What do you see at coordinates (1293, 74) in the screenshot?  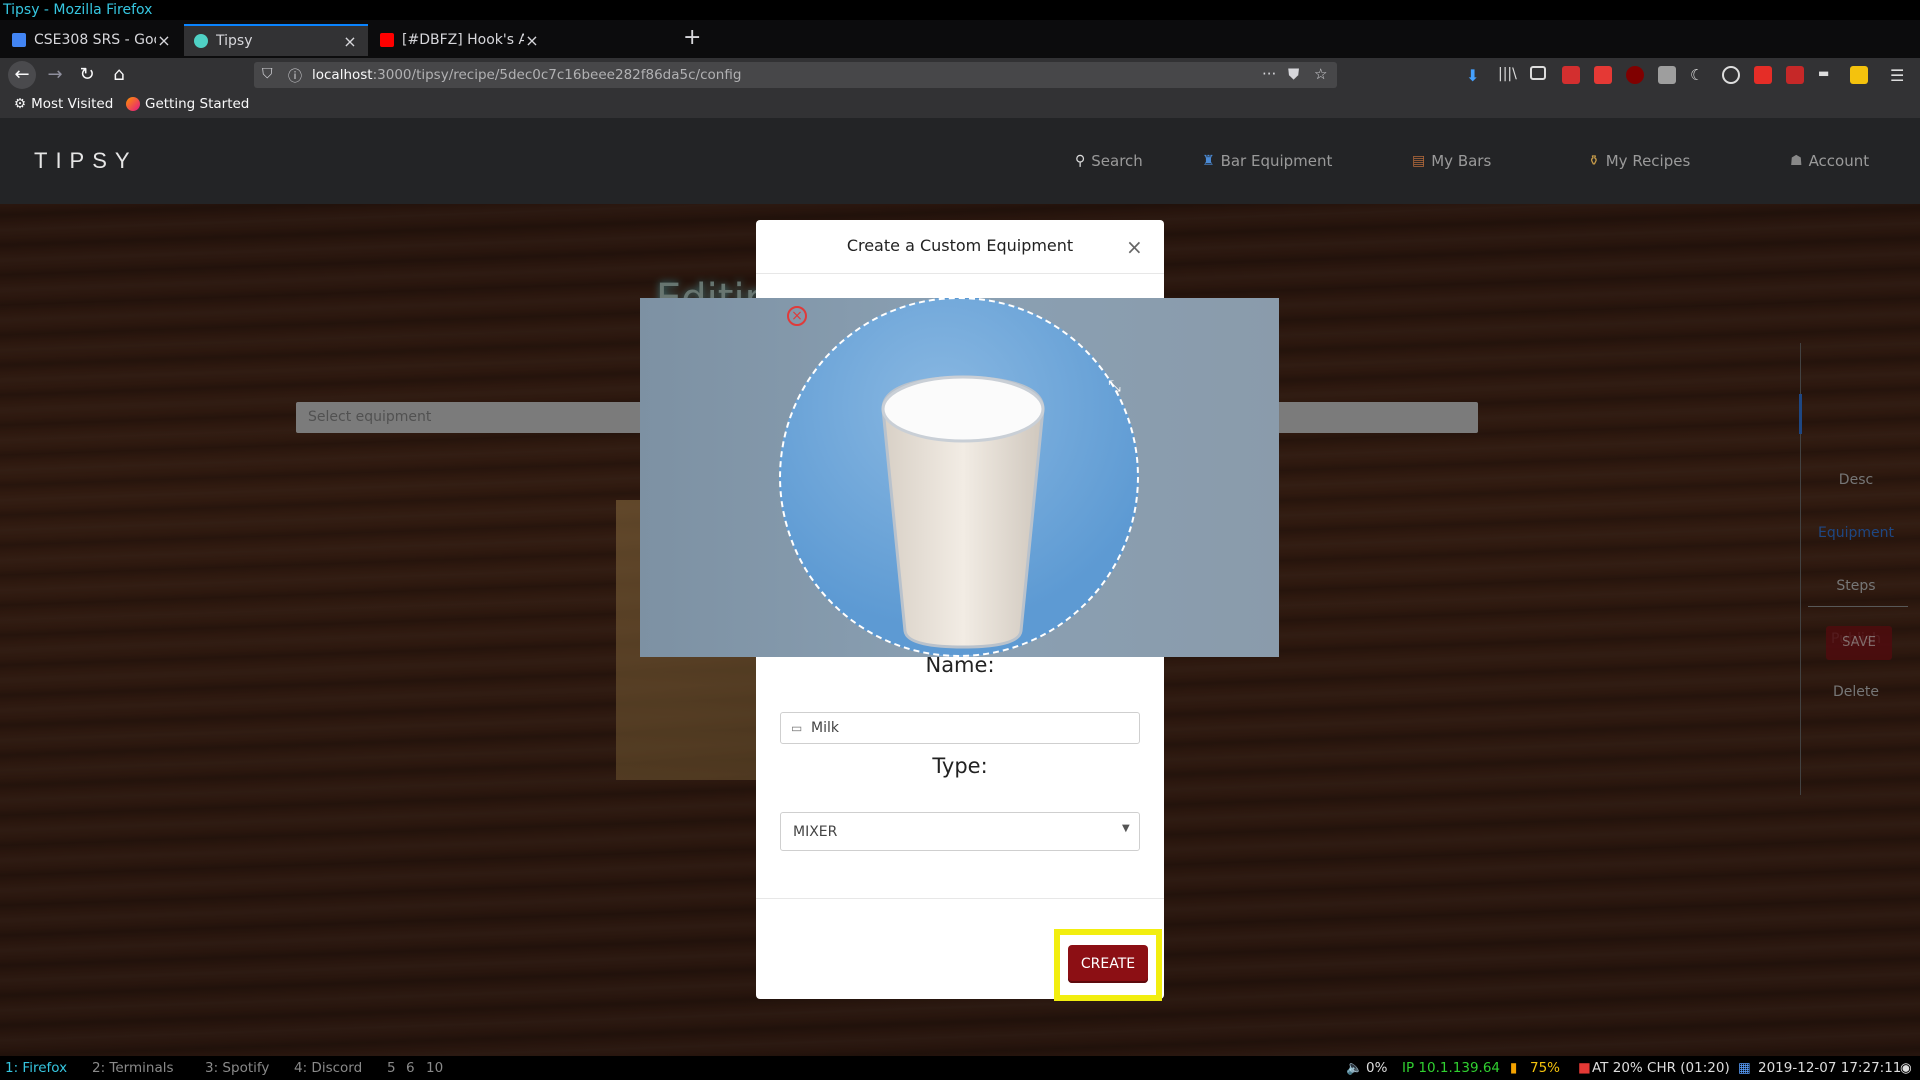 I see `pocket-icon: ⛊` at bounding box center [1293, 74].